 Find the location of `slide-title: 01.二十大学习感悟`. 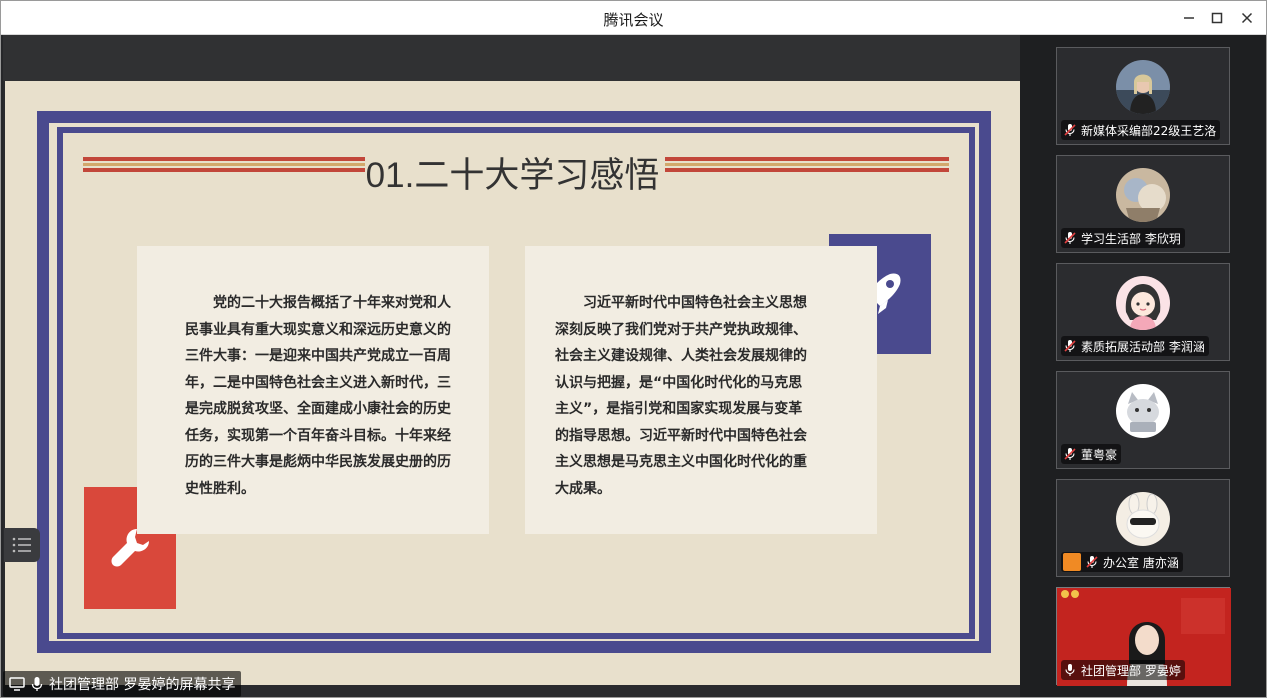

slide-title: 01.二十大学习感悟 is located at coordinates (512, 175).